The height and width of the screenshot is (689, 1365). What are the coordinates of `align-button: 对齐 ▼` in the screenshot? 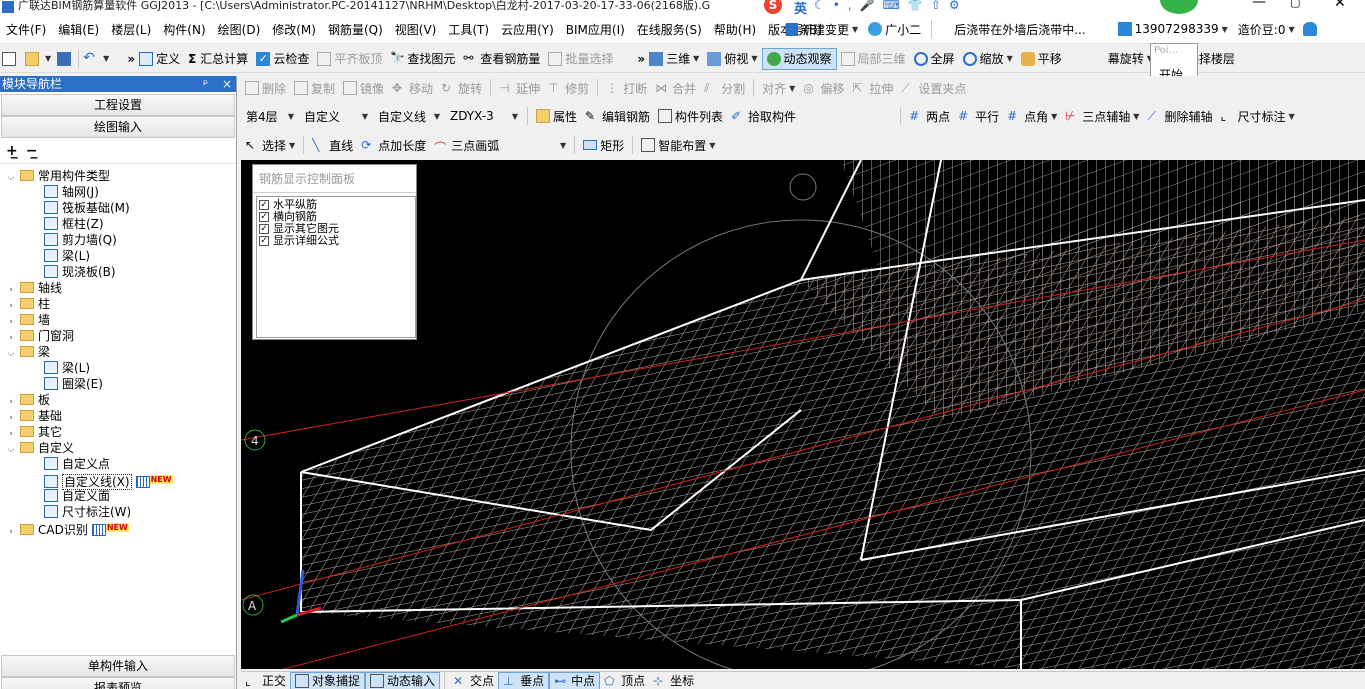 It's located at (778, 88).